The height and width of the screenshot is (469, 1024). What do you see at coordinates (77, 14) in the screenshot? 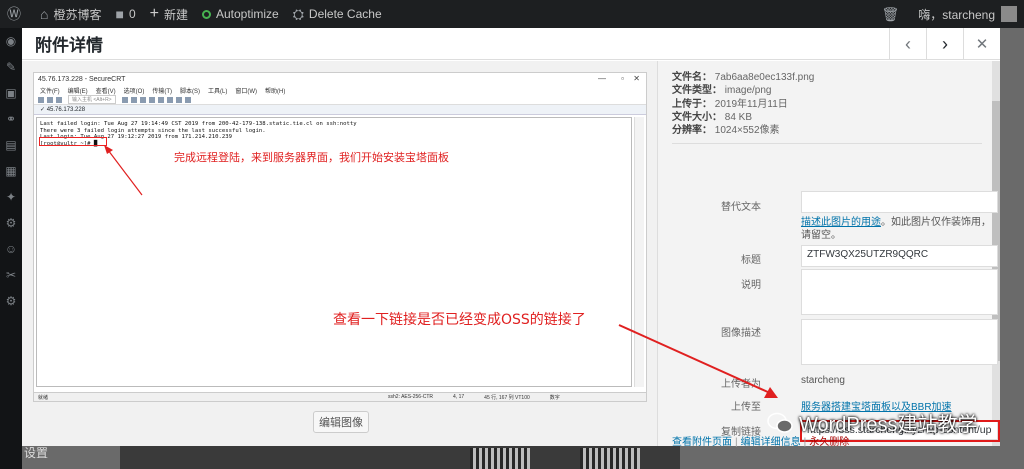
I see `site-name: 橙苏博客` at bounding box center [77, 14].